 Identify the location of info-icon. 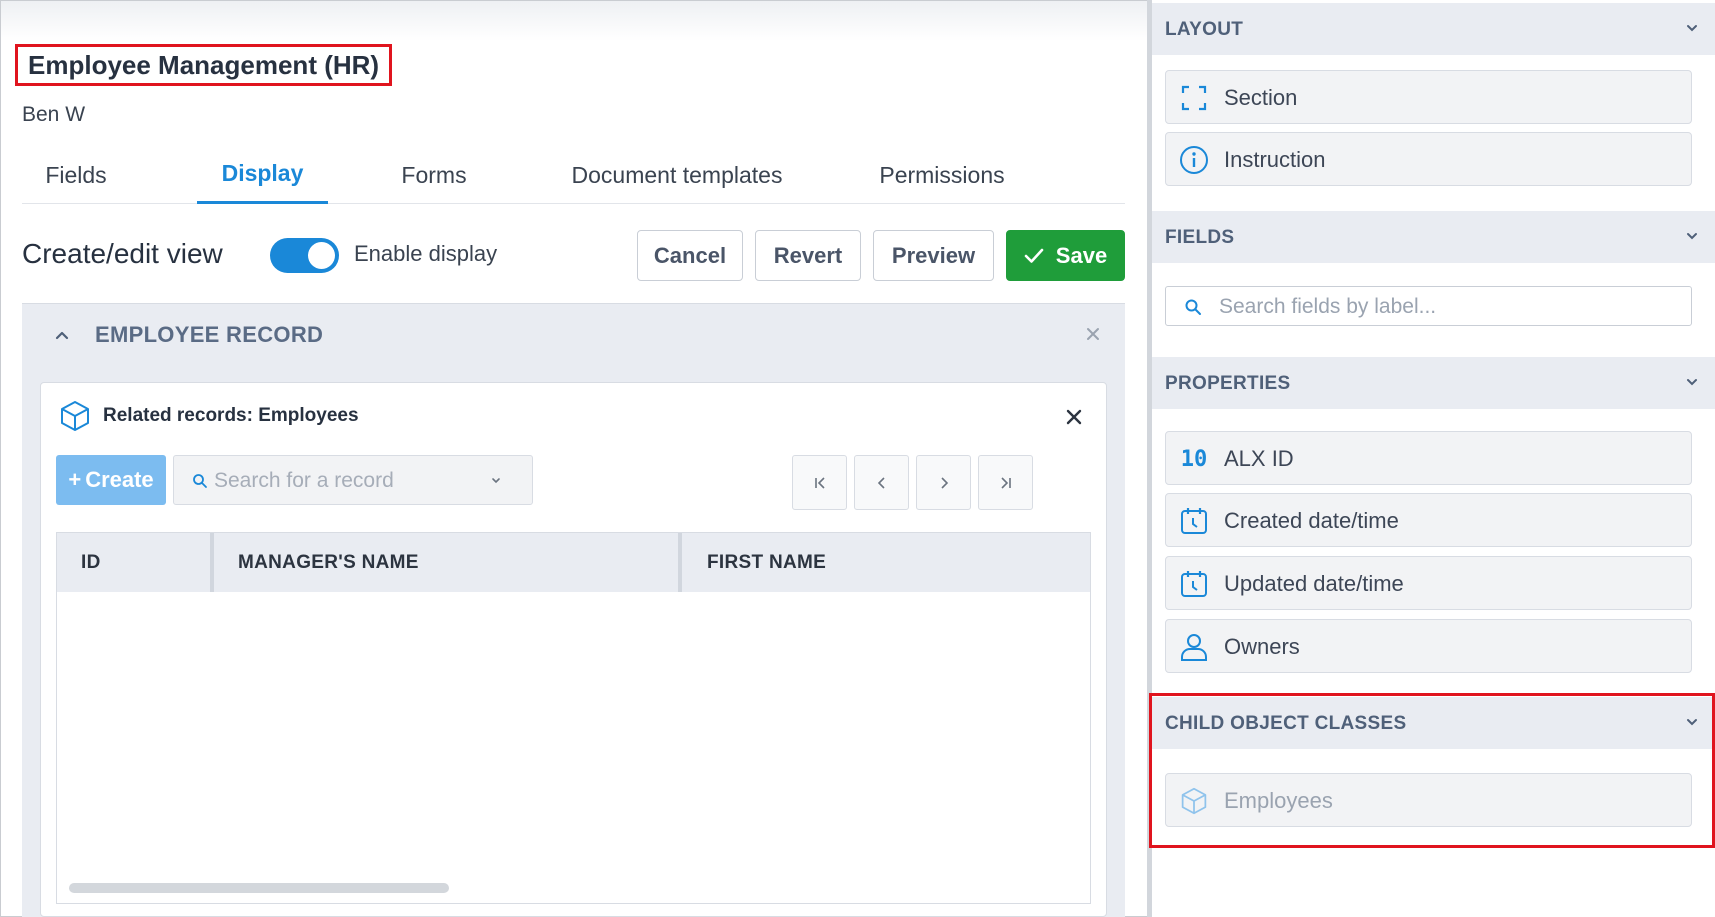
(1194, 160).